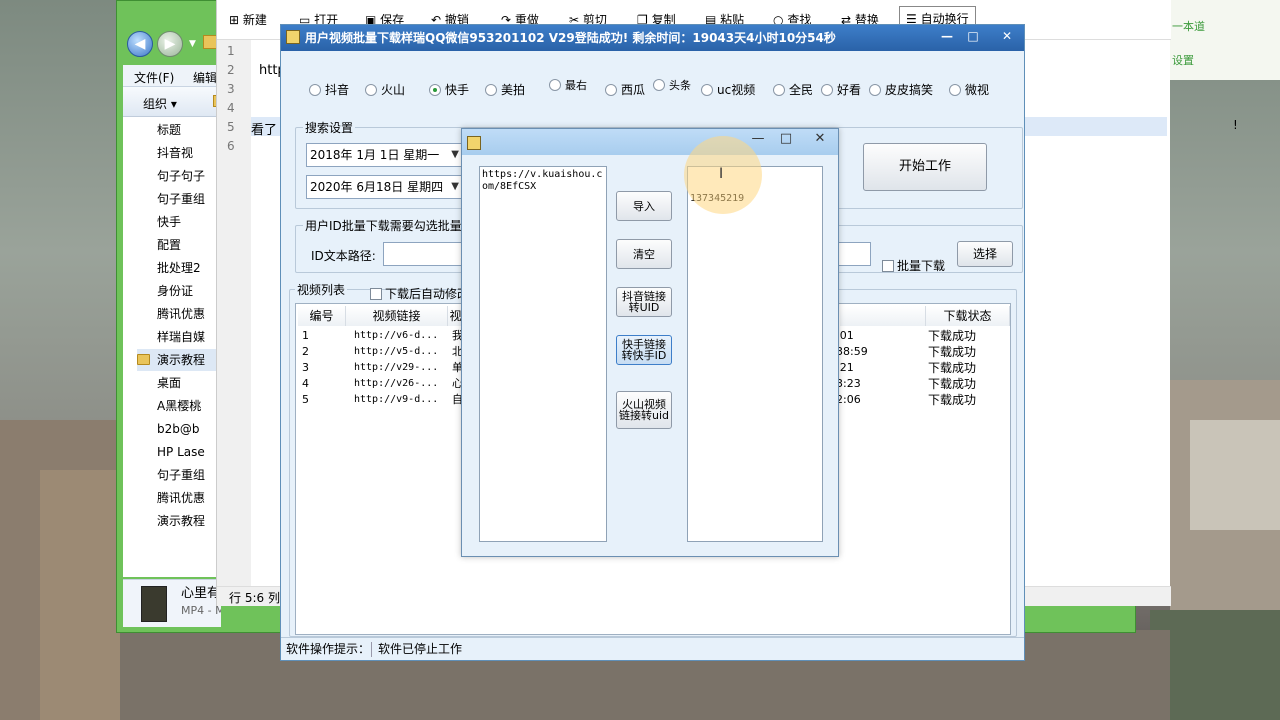  Describe the element at coordinates (329, 127) in the screenshot. I see `search-settings-label: 搜索设置` at that location.